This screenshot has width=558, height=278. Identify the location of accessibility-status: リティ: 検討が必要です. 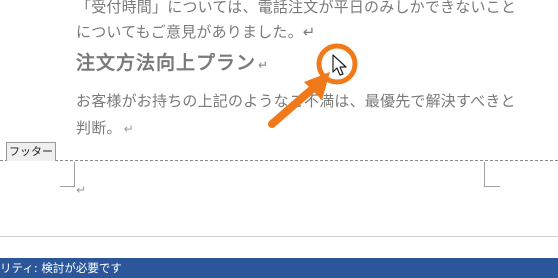
(61, 268).